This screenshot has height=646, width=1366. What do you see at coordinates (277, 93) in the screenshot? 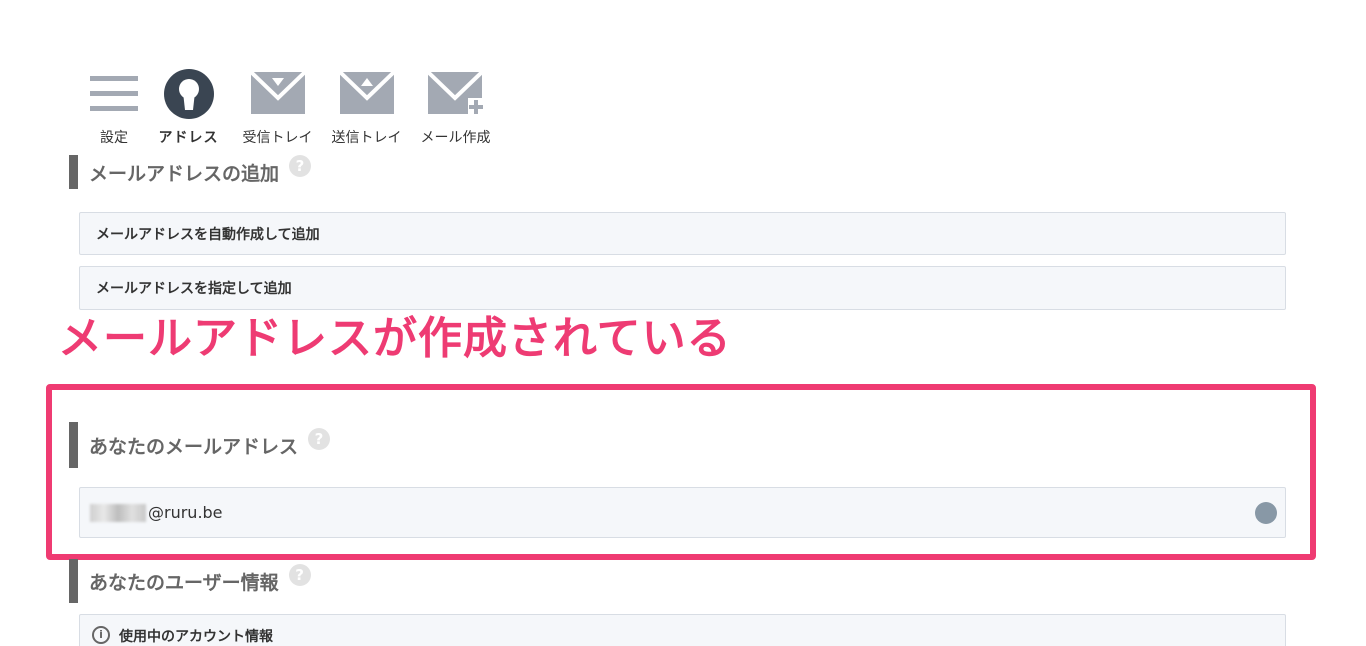
I see `inbox-envelope-icon` at bounding box center [277, 93].